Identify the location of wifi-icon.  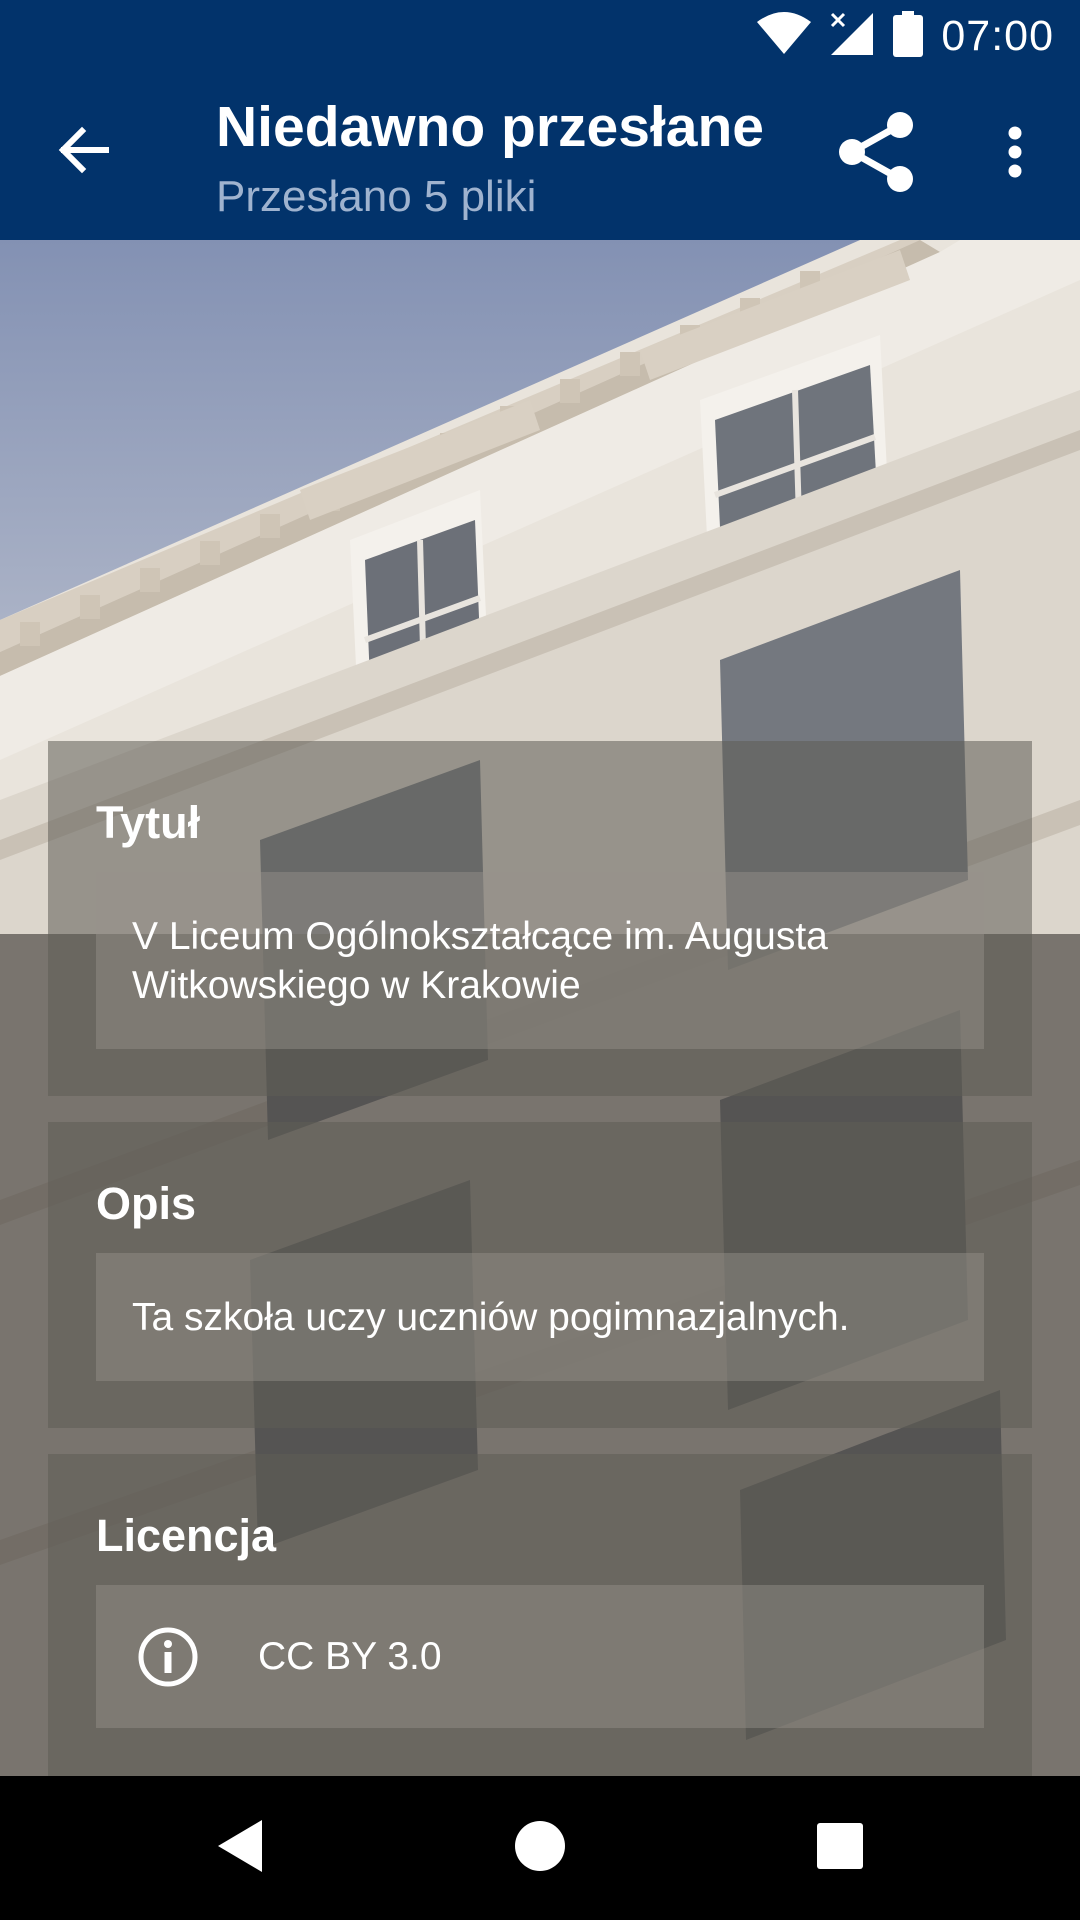
(784, 36).